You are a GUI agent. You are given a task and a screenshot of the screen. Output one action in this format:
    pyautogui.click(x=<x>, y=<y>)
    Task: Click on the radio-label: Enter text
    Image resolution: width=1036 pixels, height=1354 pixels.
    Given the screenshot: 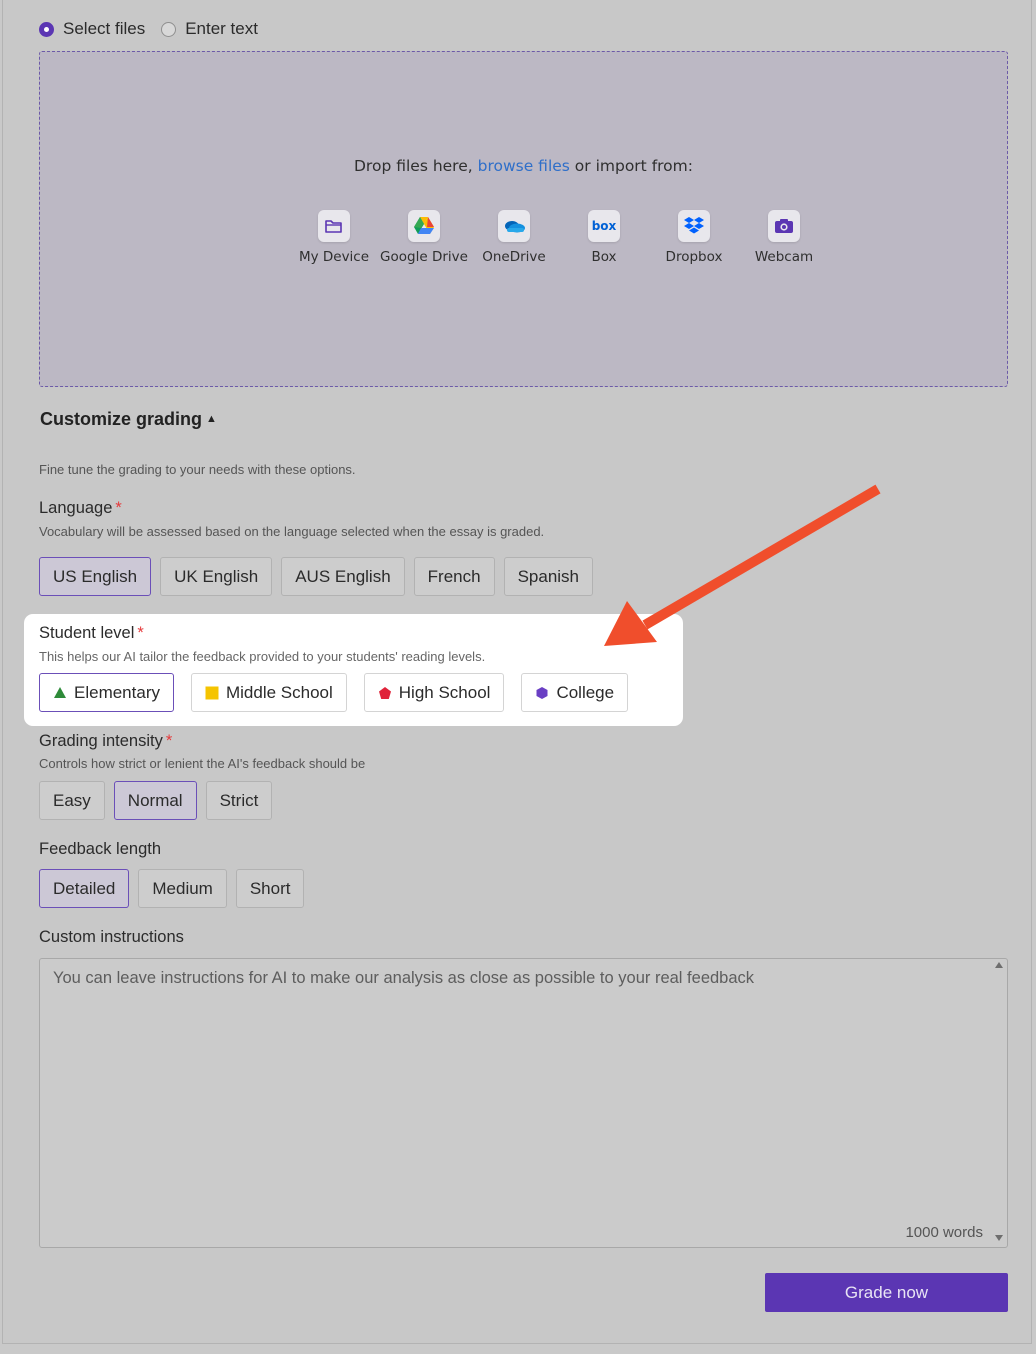 What is the action you would take?
    pyautogui.click(x=221, y=28)
    